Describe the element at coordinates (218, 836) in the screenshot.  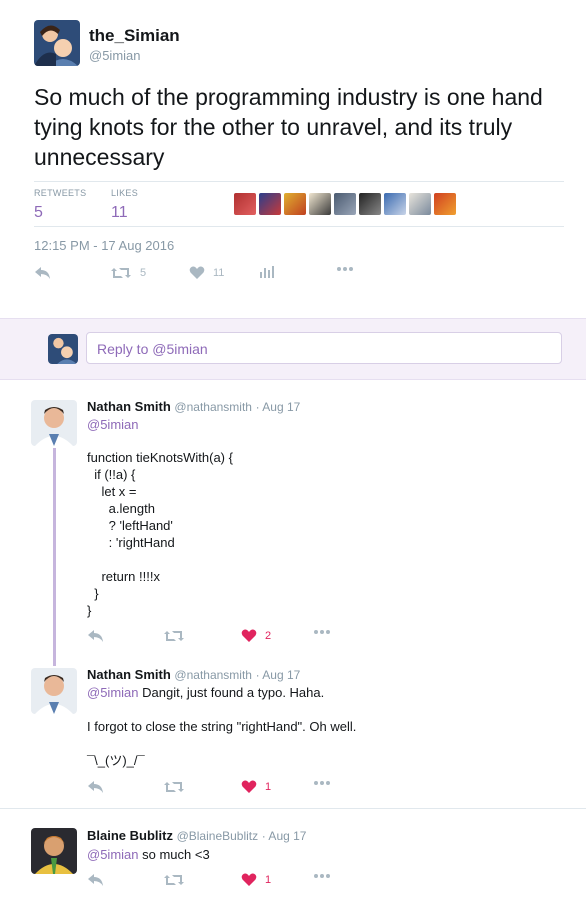
I see `reply-author-handle: @BlaineBublitz` at that location.